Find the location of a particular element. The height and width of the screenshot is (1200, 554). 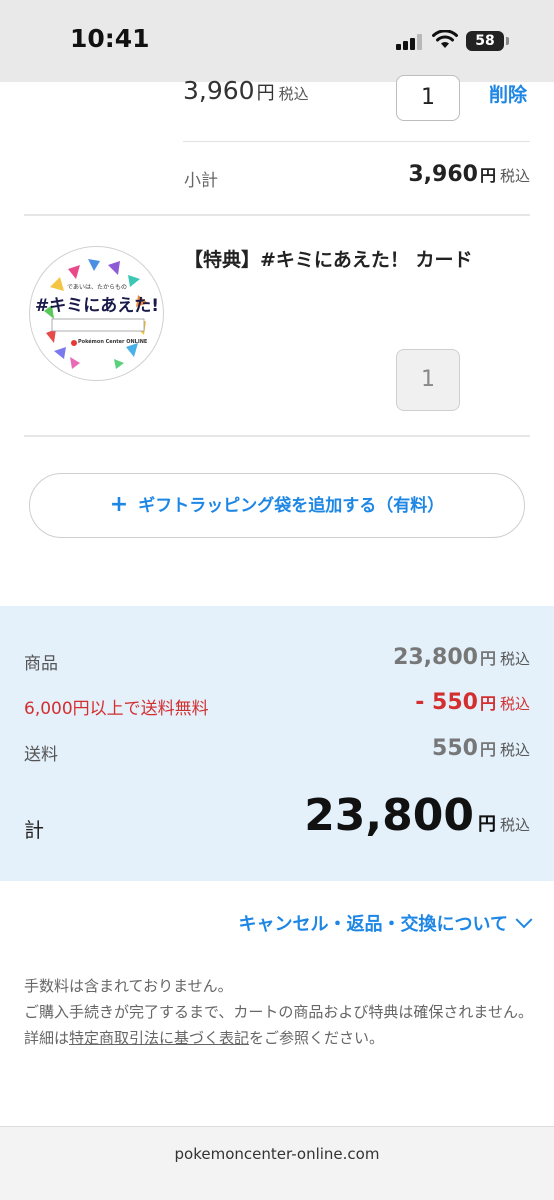

product-title: 【特典】#キミにあえた！ カード is located at coordinates (357, 260).